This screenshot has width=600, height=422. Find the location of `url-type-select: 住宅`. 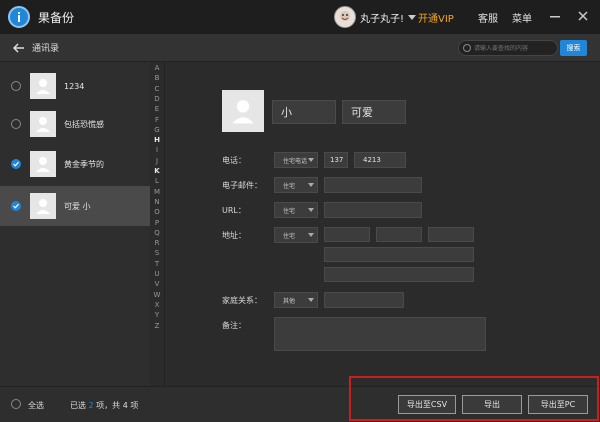

url-type-select: 住宅 is located at coordinates (296, 210).